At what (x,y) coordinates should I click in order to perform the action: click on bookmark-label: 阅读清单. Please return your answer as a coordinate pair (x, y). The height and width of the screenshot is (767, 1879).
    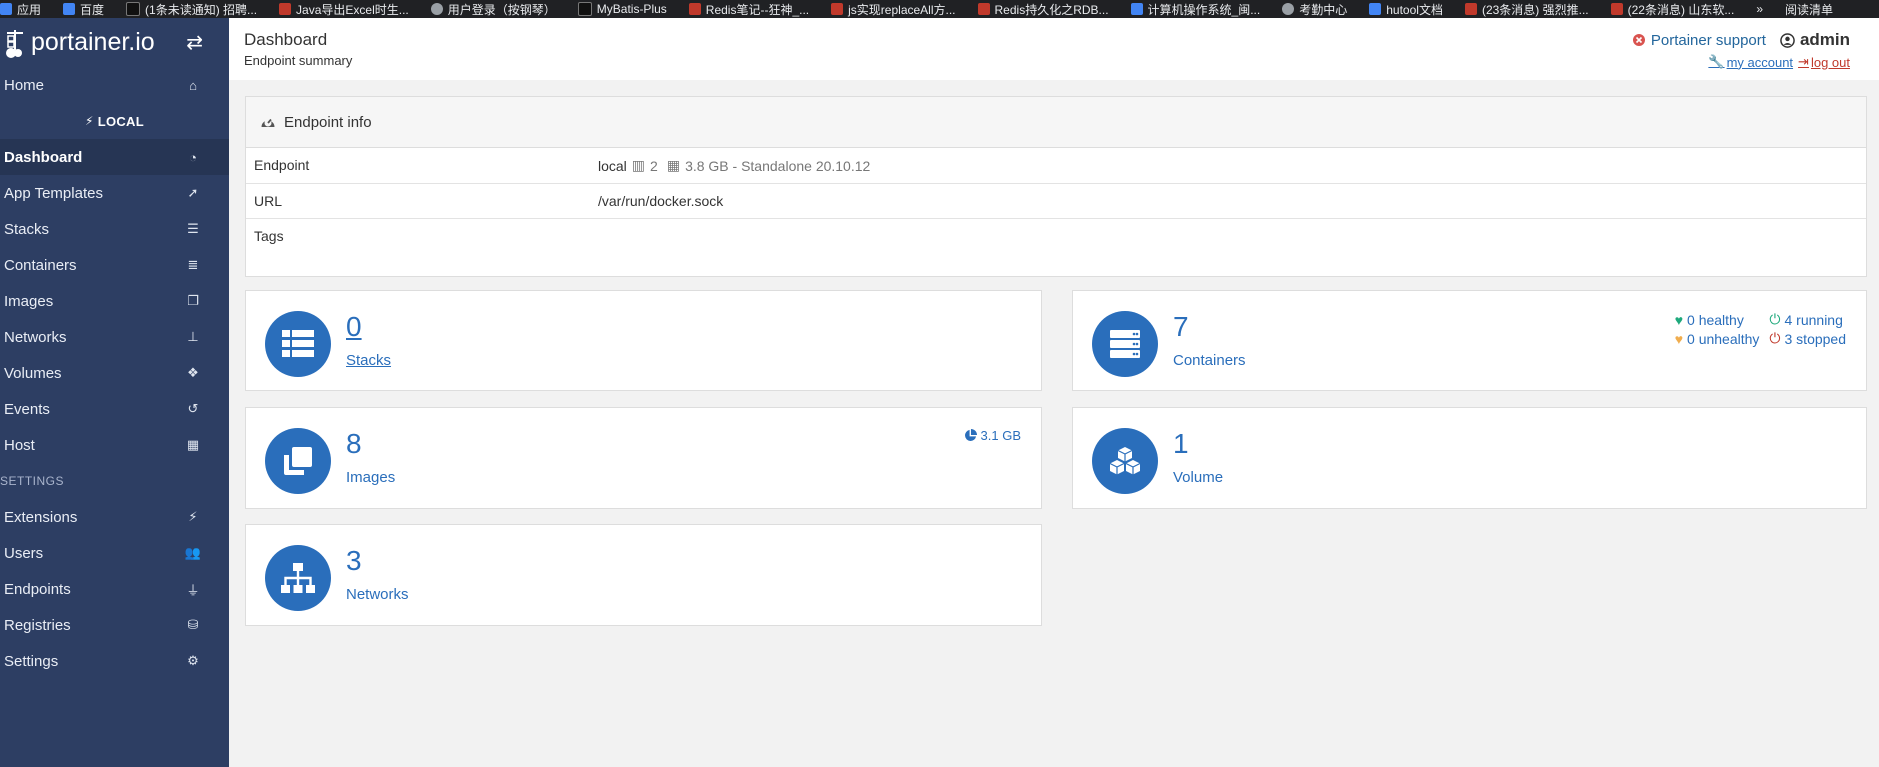
    Looking at the image, I should click on (1809, 9).